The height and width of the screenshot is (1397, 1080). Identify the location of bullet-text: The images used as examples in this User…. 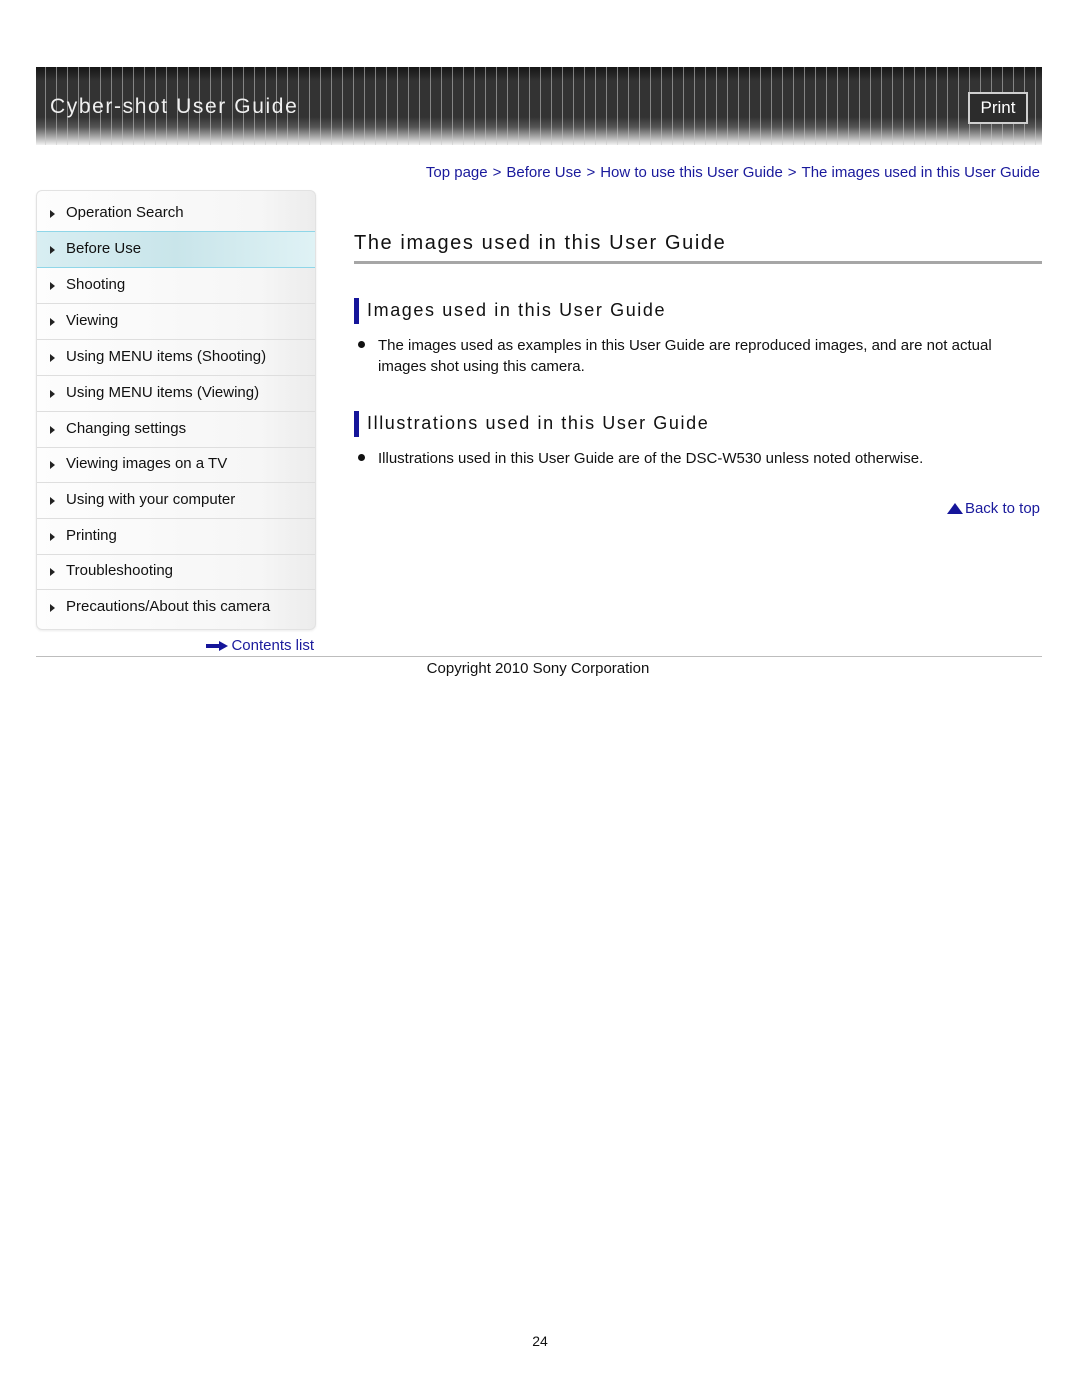
(685, 356).